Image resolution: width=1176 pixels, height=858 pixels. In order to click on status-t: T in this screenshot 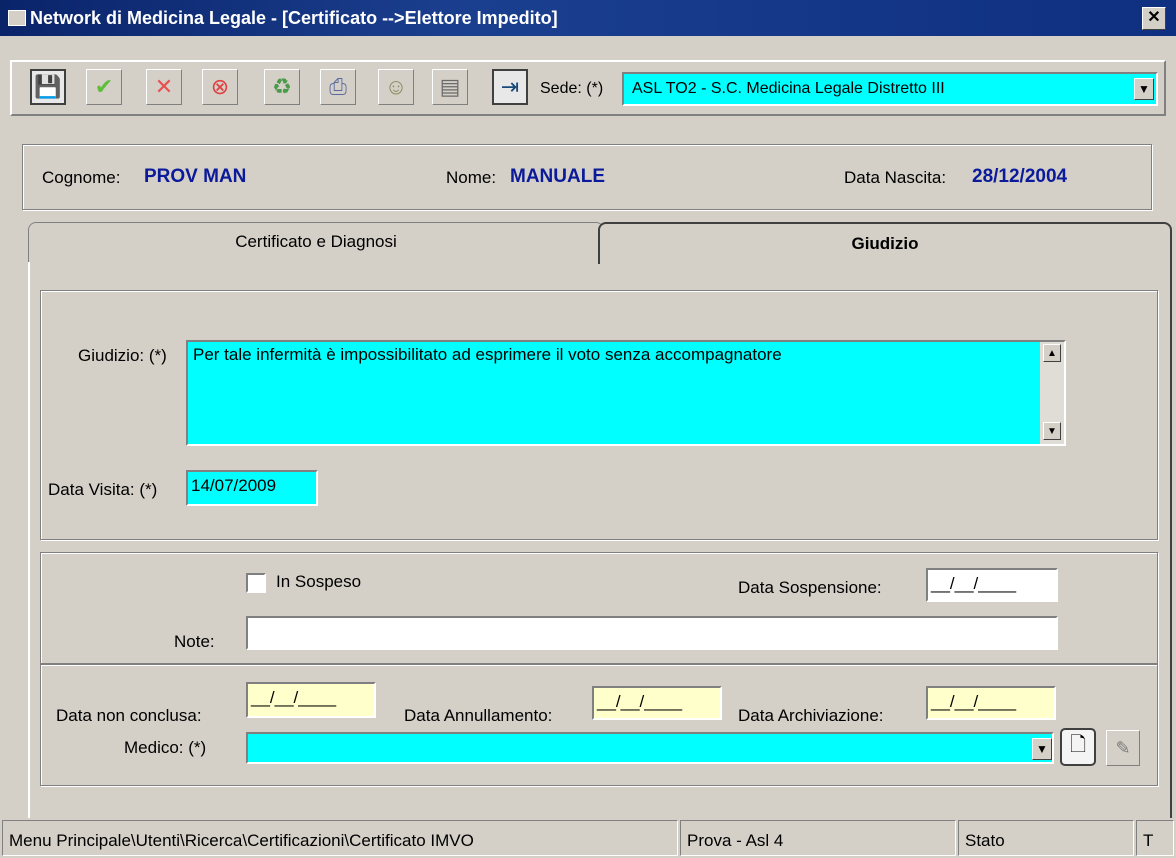, I will do `click(1155, 838)`.